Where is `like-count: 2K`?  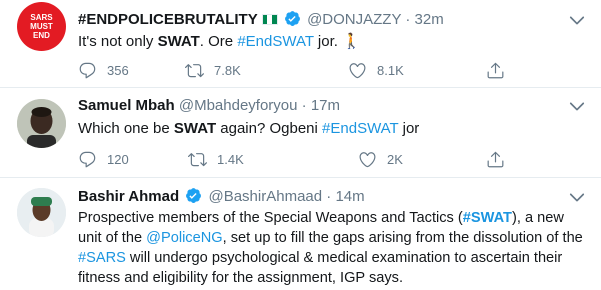
like-count: 2K is located at coordinates (395, 159).